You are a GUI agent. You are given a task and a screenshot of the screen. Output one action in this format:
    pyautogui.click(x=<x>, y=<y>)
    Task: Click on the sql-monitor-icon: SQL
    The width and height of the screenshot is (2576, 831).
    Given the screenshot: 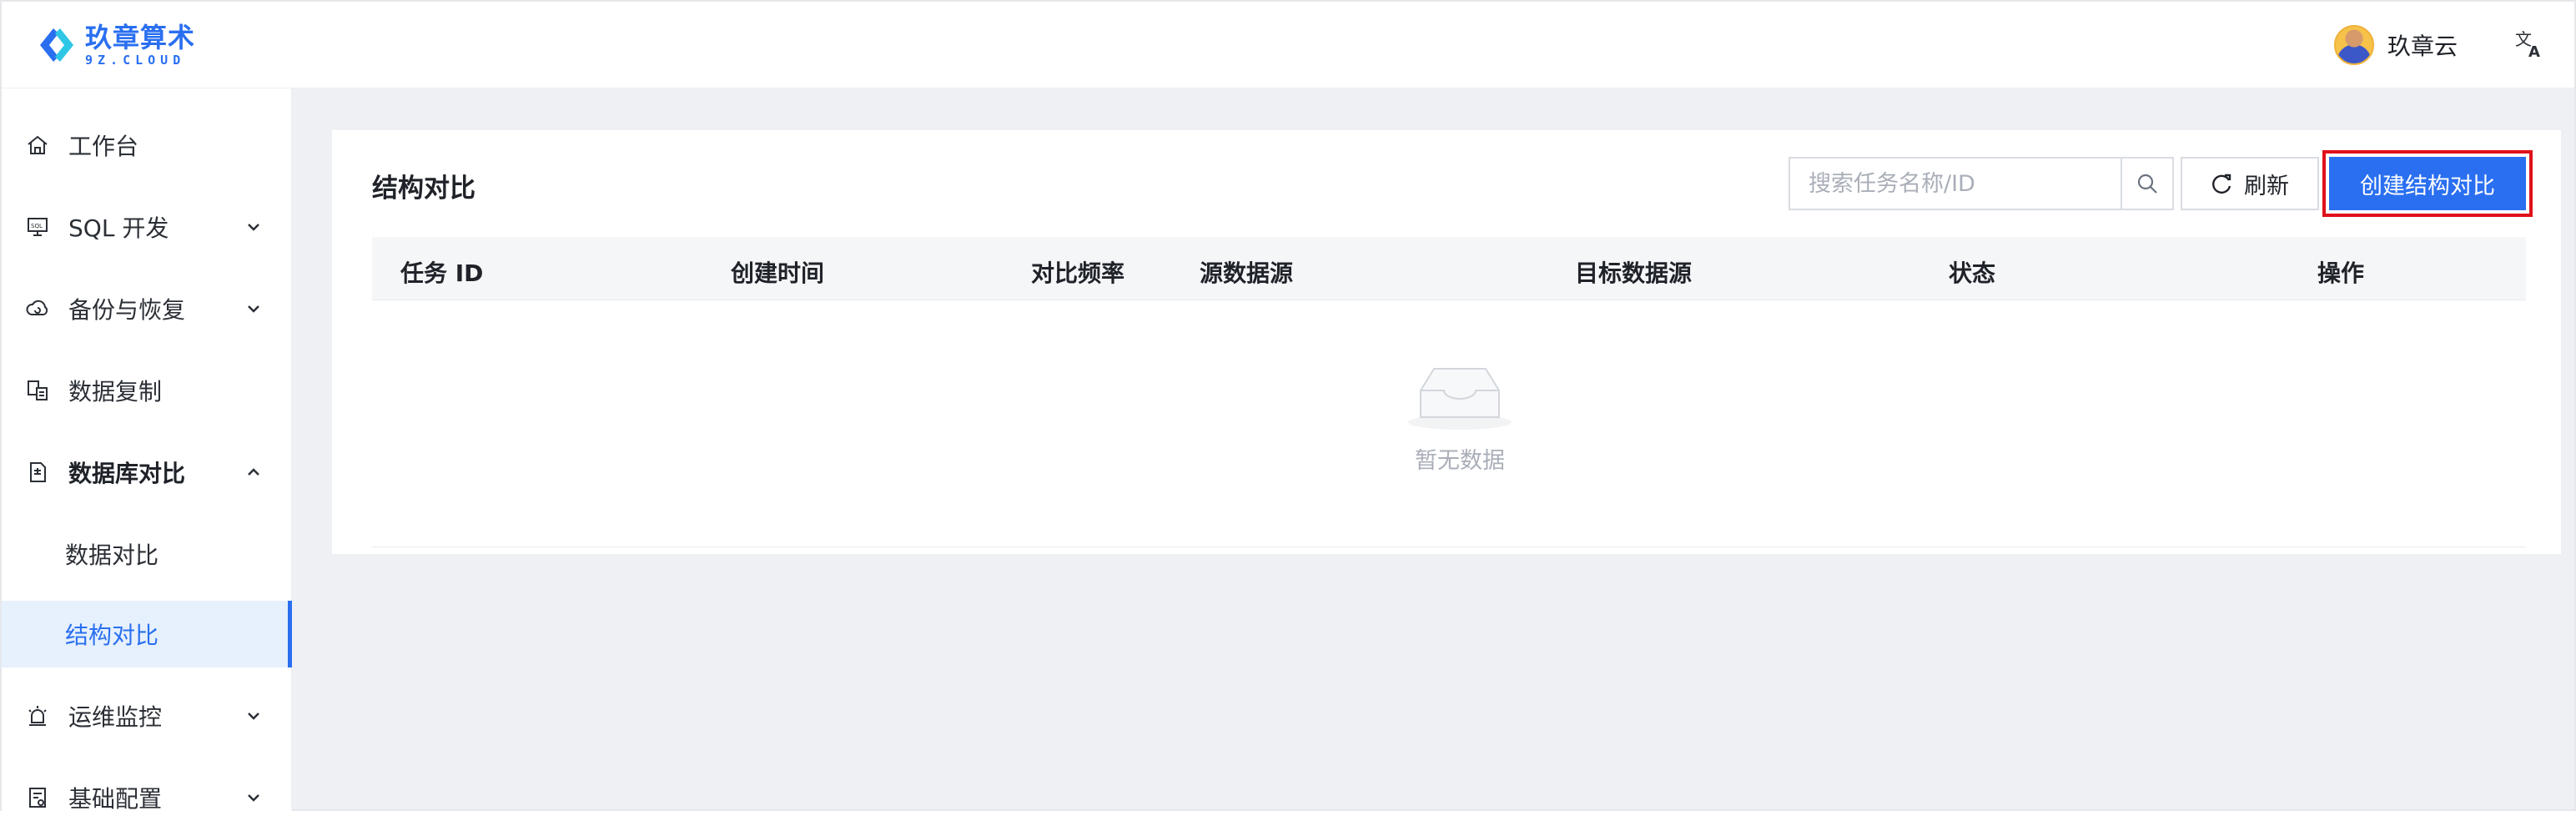 What is the action you would take?
    pyautogui.click(x=37, y=226)
    